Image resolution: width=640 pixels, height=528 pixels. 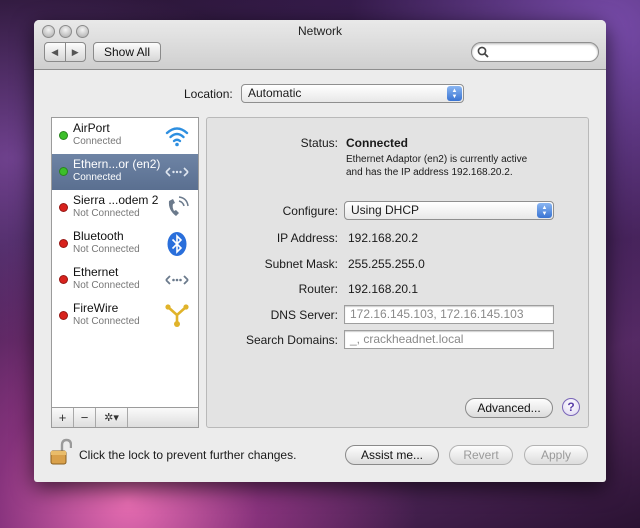 I want to click on service-name: FireWire, so click(x=96, y=308).